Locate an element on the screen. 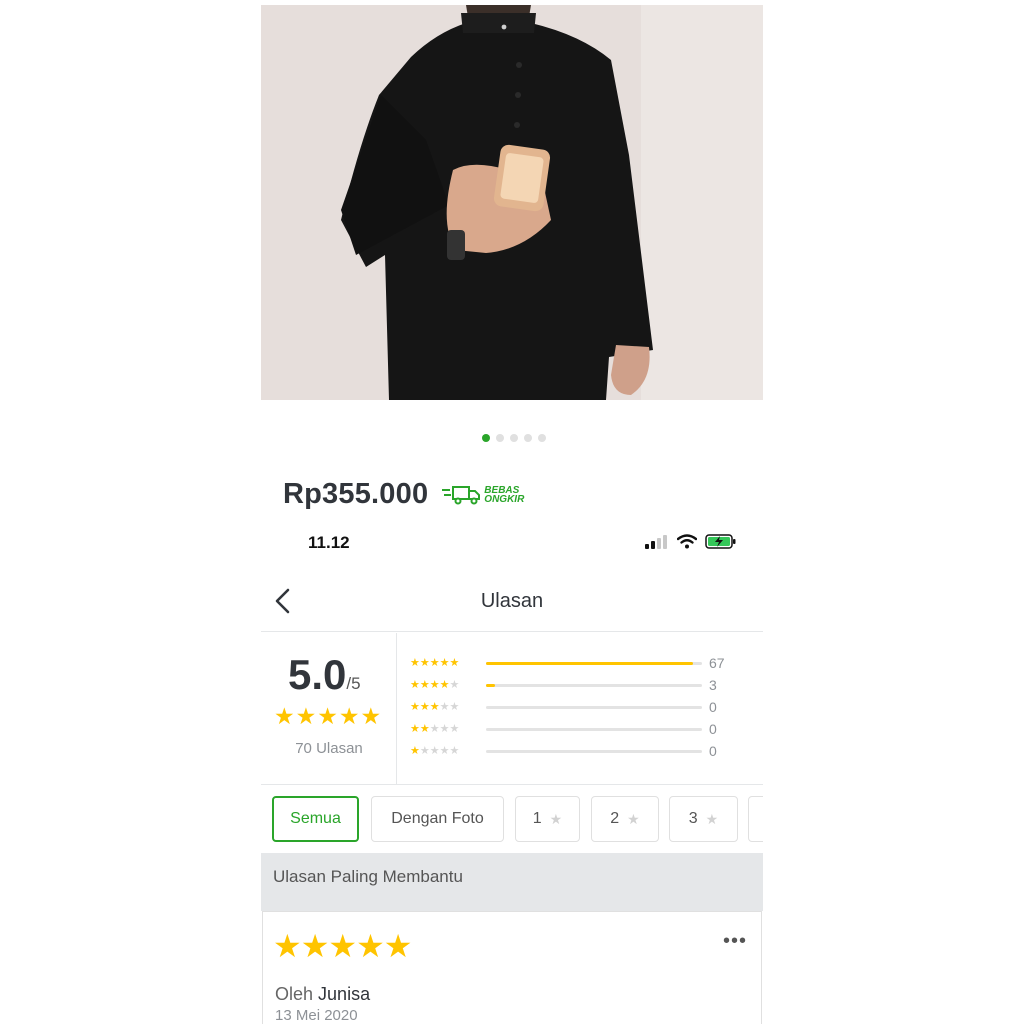 Image resolution: width=1024 pixels, height=1024 pixels. status-time: 11.12 is located at coordinates (329, 542).